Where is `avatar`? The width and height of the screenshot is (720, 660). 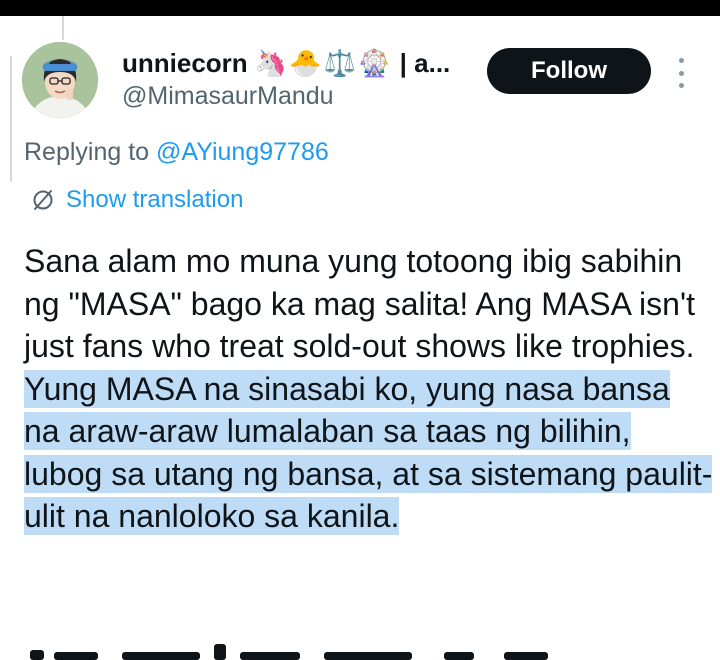 avatar is located at coordinates (60, 80).